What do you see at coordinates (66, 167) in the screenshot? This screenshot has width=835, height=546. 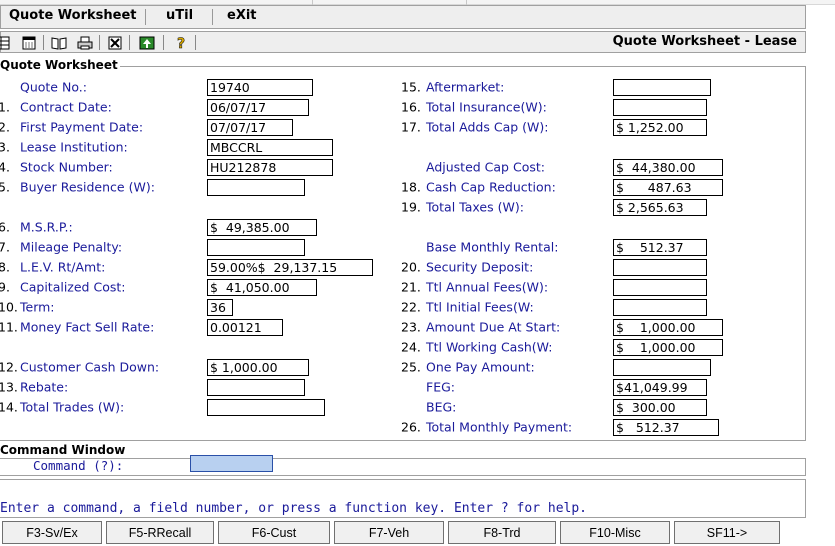 I see `left-field-label: Stock Number:` at bounding box center [66, 167].